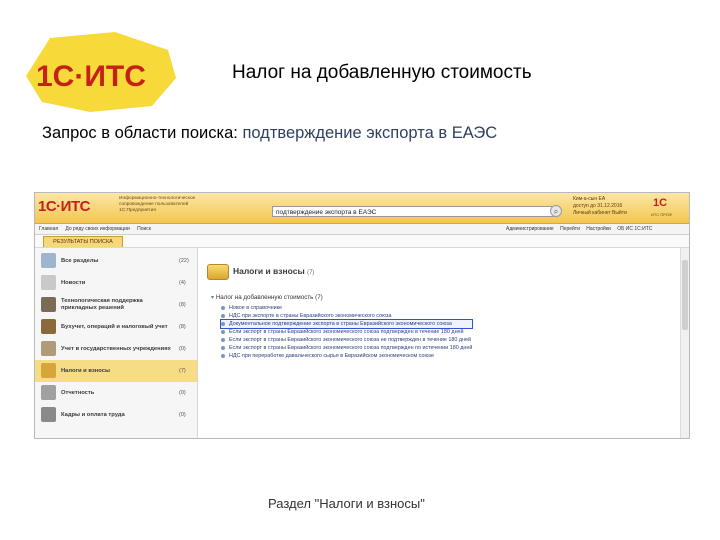 Image resolution: width=720 pixels, height=540 pixels. I want to click on ledger-icon, so click(48, 326).